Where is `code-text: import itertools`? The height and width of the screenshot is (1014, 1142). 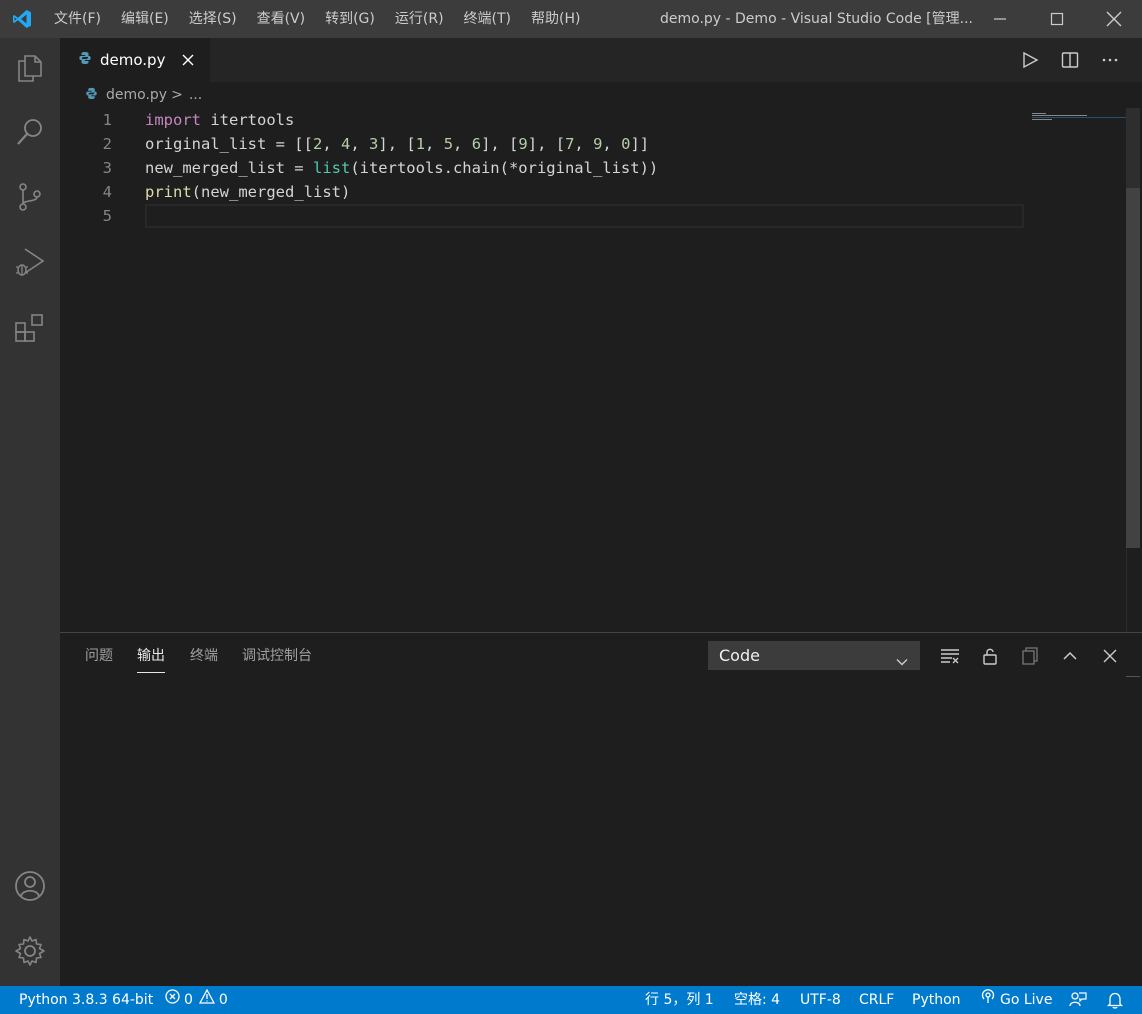 code-text: import itertools is located at coordinates (219, 120).